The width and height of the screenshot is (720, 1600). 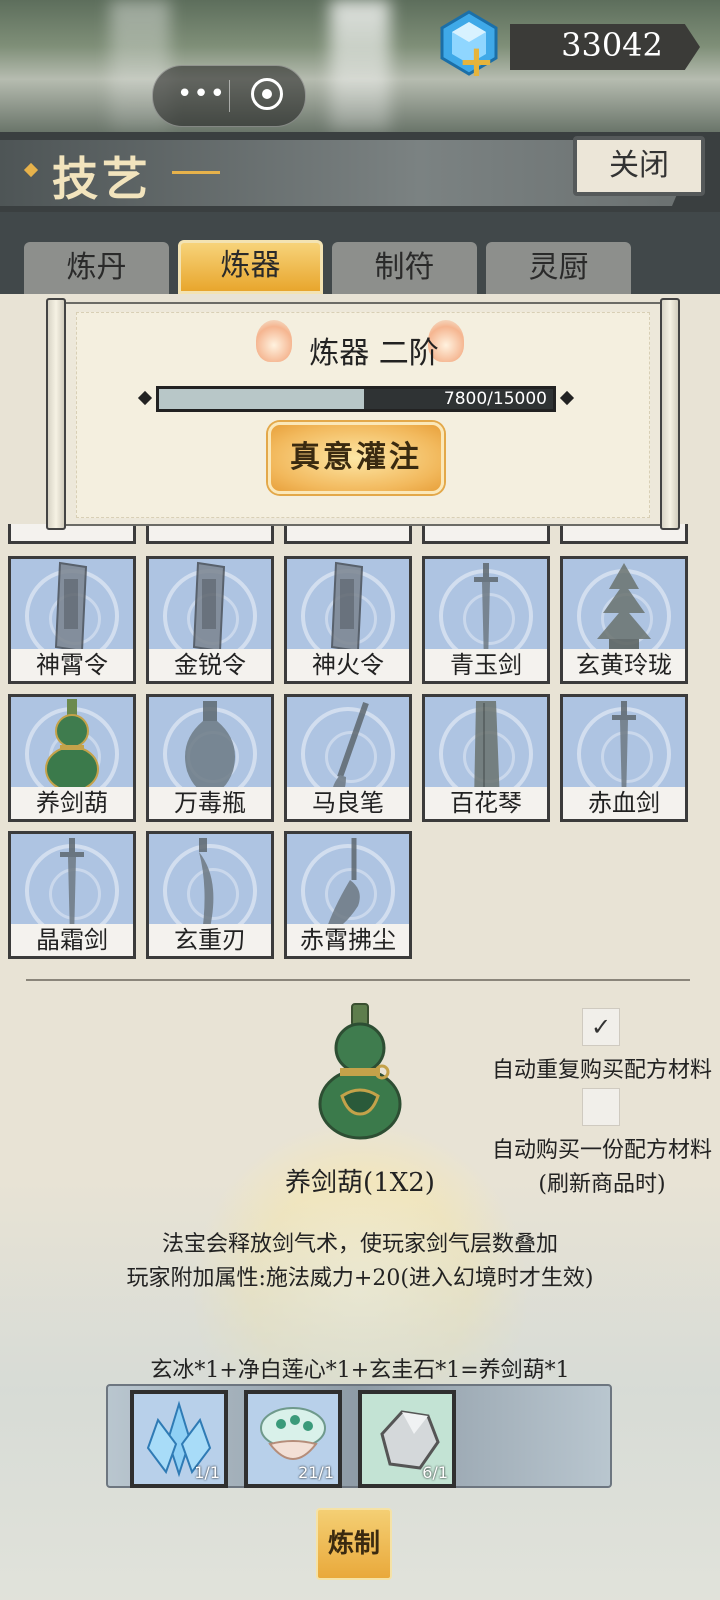 I want to click on material-slot: 21/1, so click(x=293, y=1439).